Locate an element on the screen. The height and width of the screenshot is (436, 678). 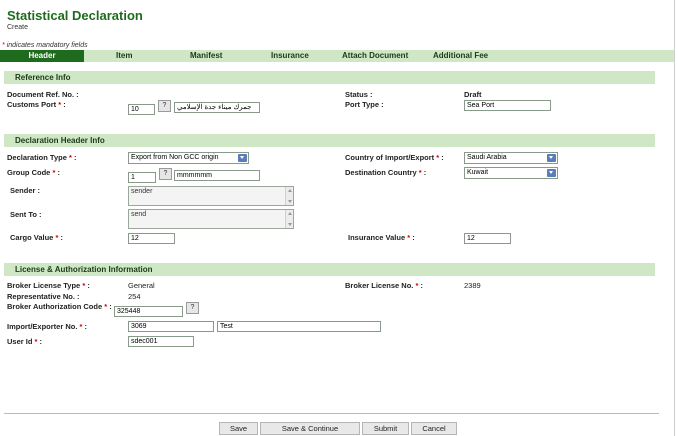
tab-header: Header is located at coordinates (42, 56).